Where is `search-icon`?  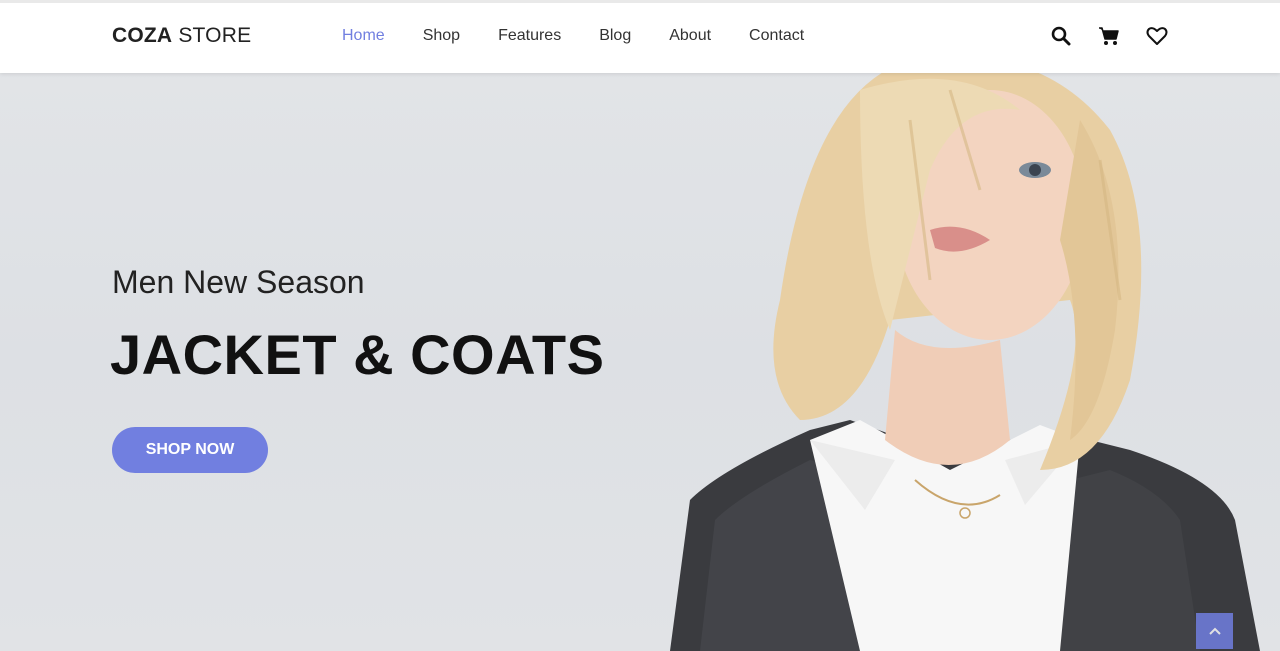 search-icon is located at coordinates (1061, 36).